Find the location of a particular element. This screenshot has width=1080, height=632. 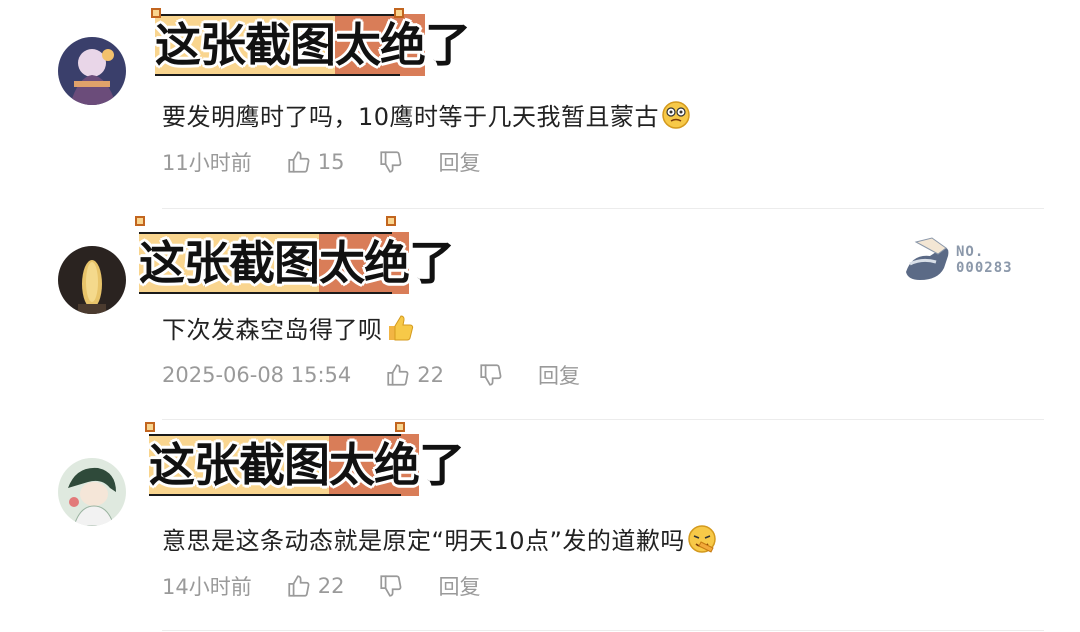

comment-meta: 11小时前 15 回复 is located at coordinates (321, 162).